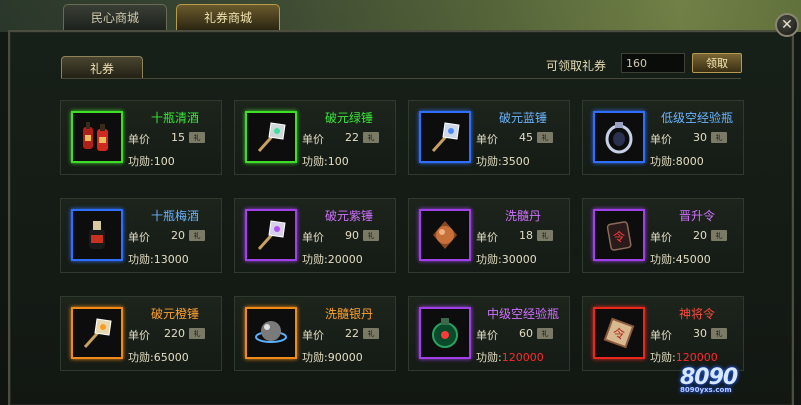 This screenshot has width=801, height=405. Describe the element at coordinates (97, 235) in the screenshot. I see `plum-wine-icon` at that location.